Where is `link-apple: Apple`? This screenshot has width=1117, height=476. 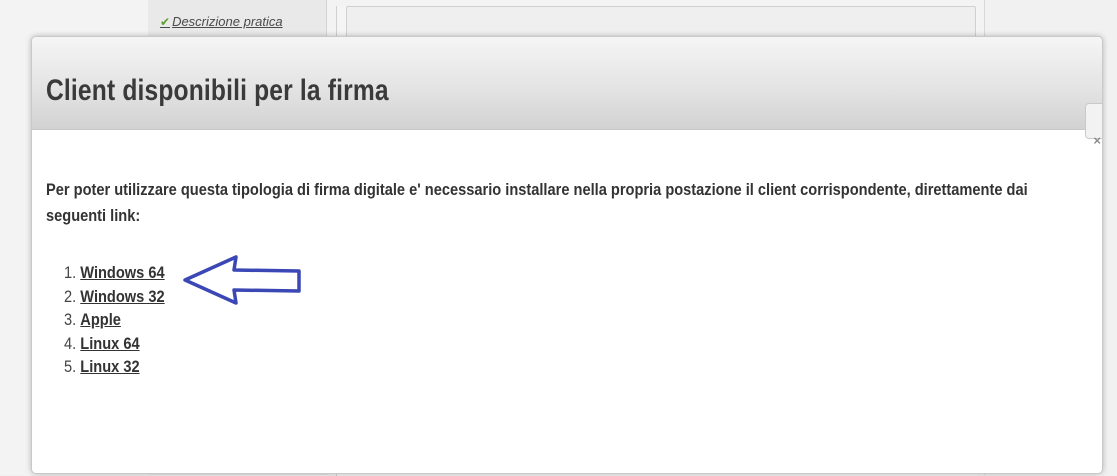 link-apple: Apple is located at coordinates (100, 319).